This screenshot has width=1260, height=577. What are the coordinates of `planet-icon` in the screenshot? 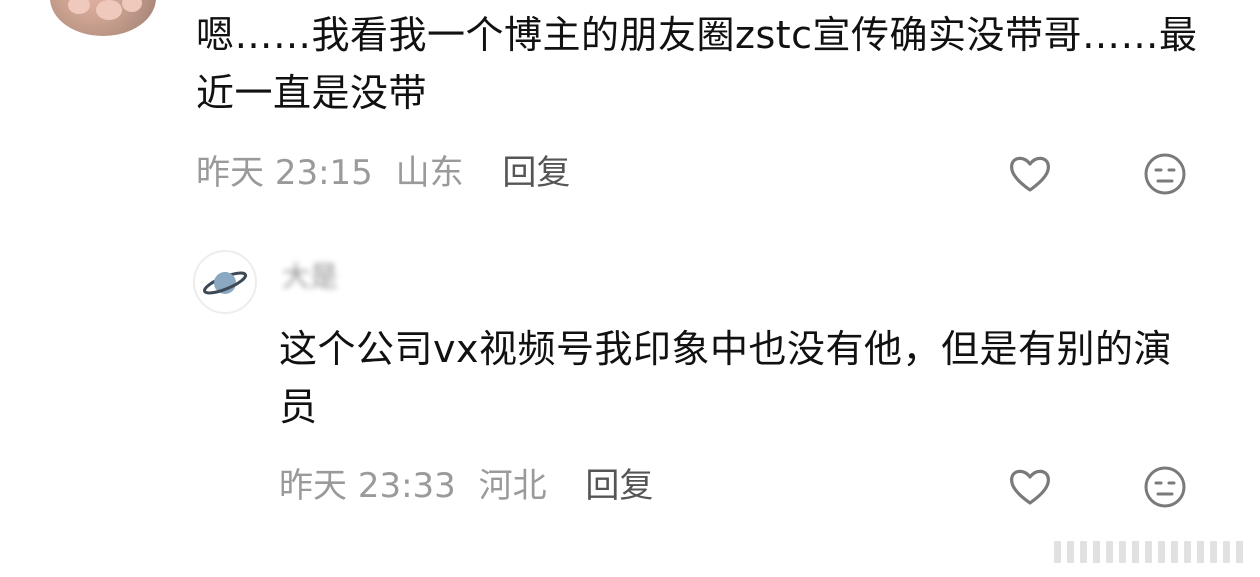 It's located at (225, 283).